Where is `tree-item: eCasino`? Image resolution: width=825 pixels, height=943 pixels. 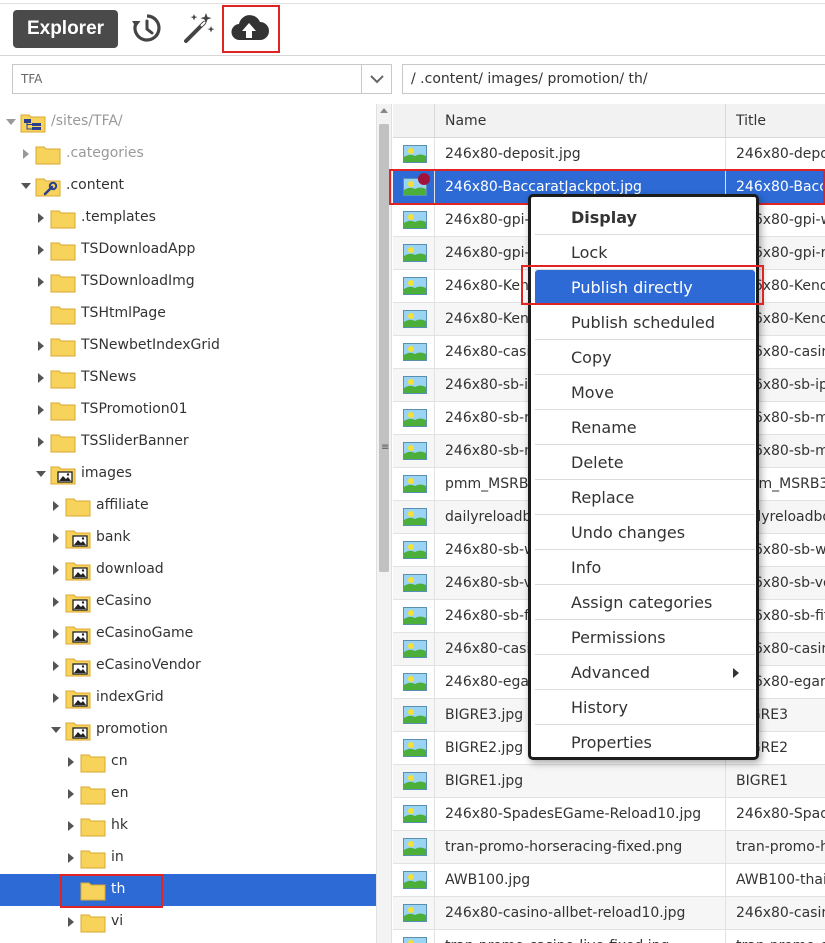 tree-item: eCasino is located at coordinates (188, 602).